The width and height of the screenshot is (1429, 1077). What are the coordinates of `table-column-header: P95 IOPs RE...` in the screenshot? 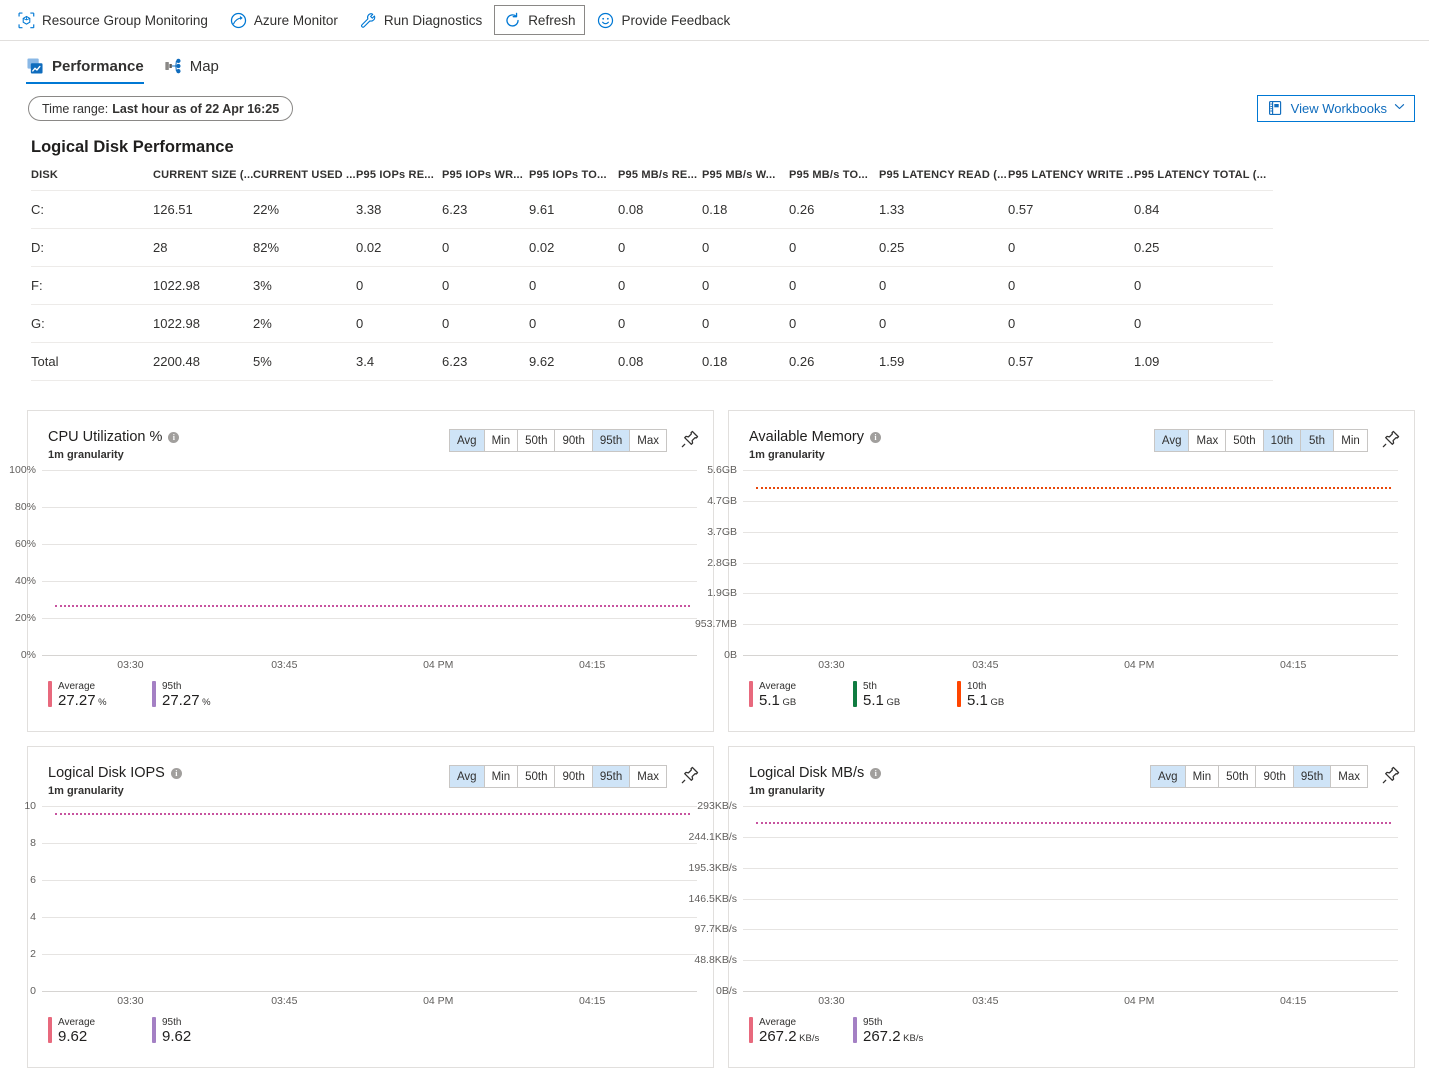 It's located at (399, 177).